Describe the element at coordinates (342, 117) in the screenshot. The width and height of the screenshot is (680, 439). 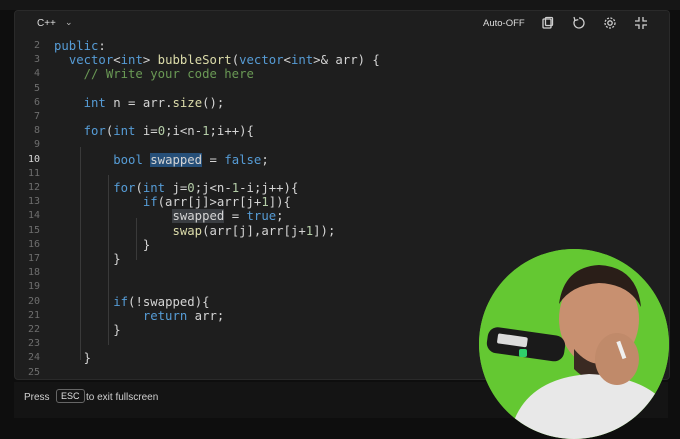
I see `code-line: 7` at that location.